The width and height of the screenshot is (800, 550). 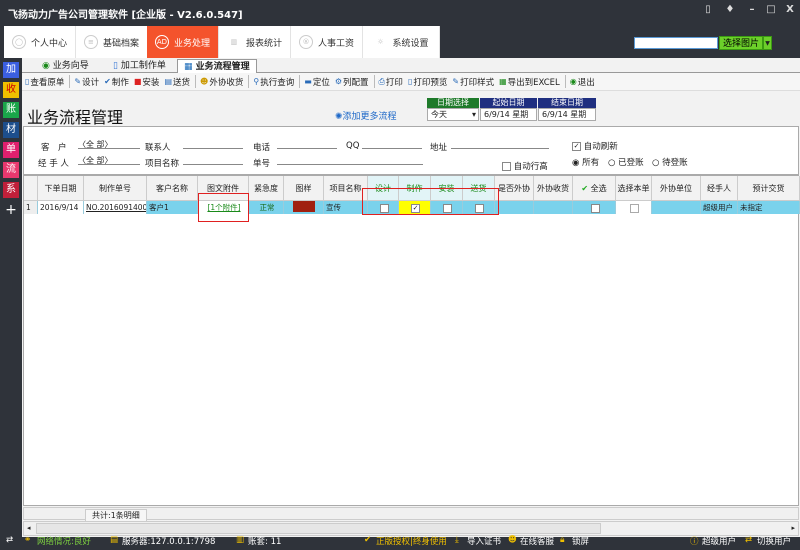 I want to click on end-date-picker: 6/9/14 星期, so click(x=567, y=114).